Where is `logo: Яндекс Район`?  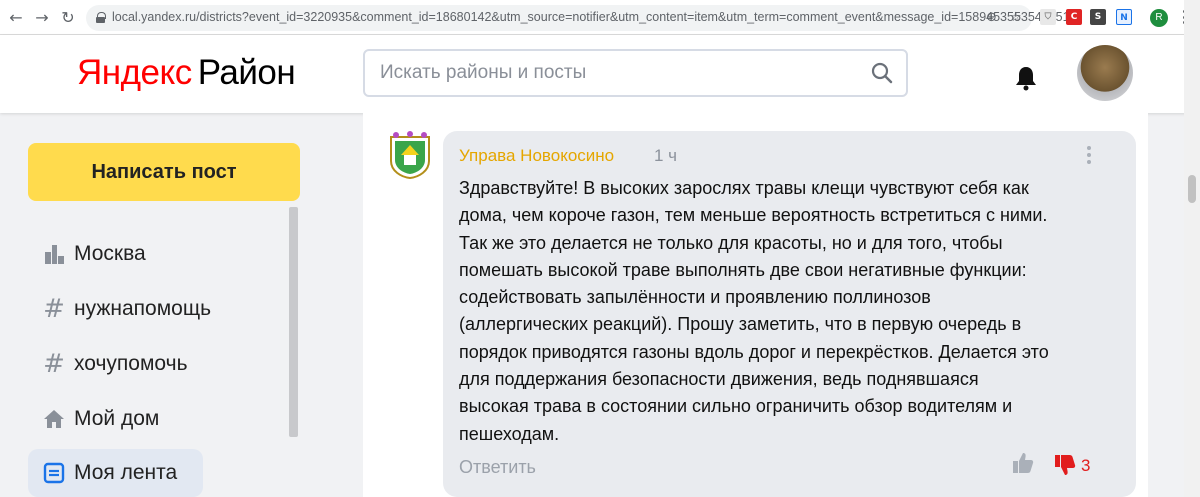 logo: Яндекс Район is located at coordinates (186, 73).